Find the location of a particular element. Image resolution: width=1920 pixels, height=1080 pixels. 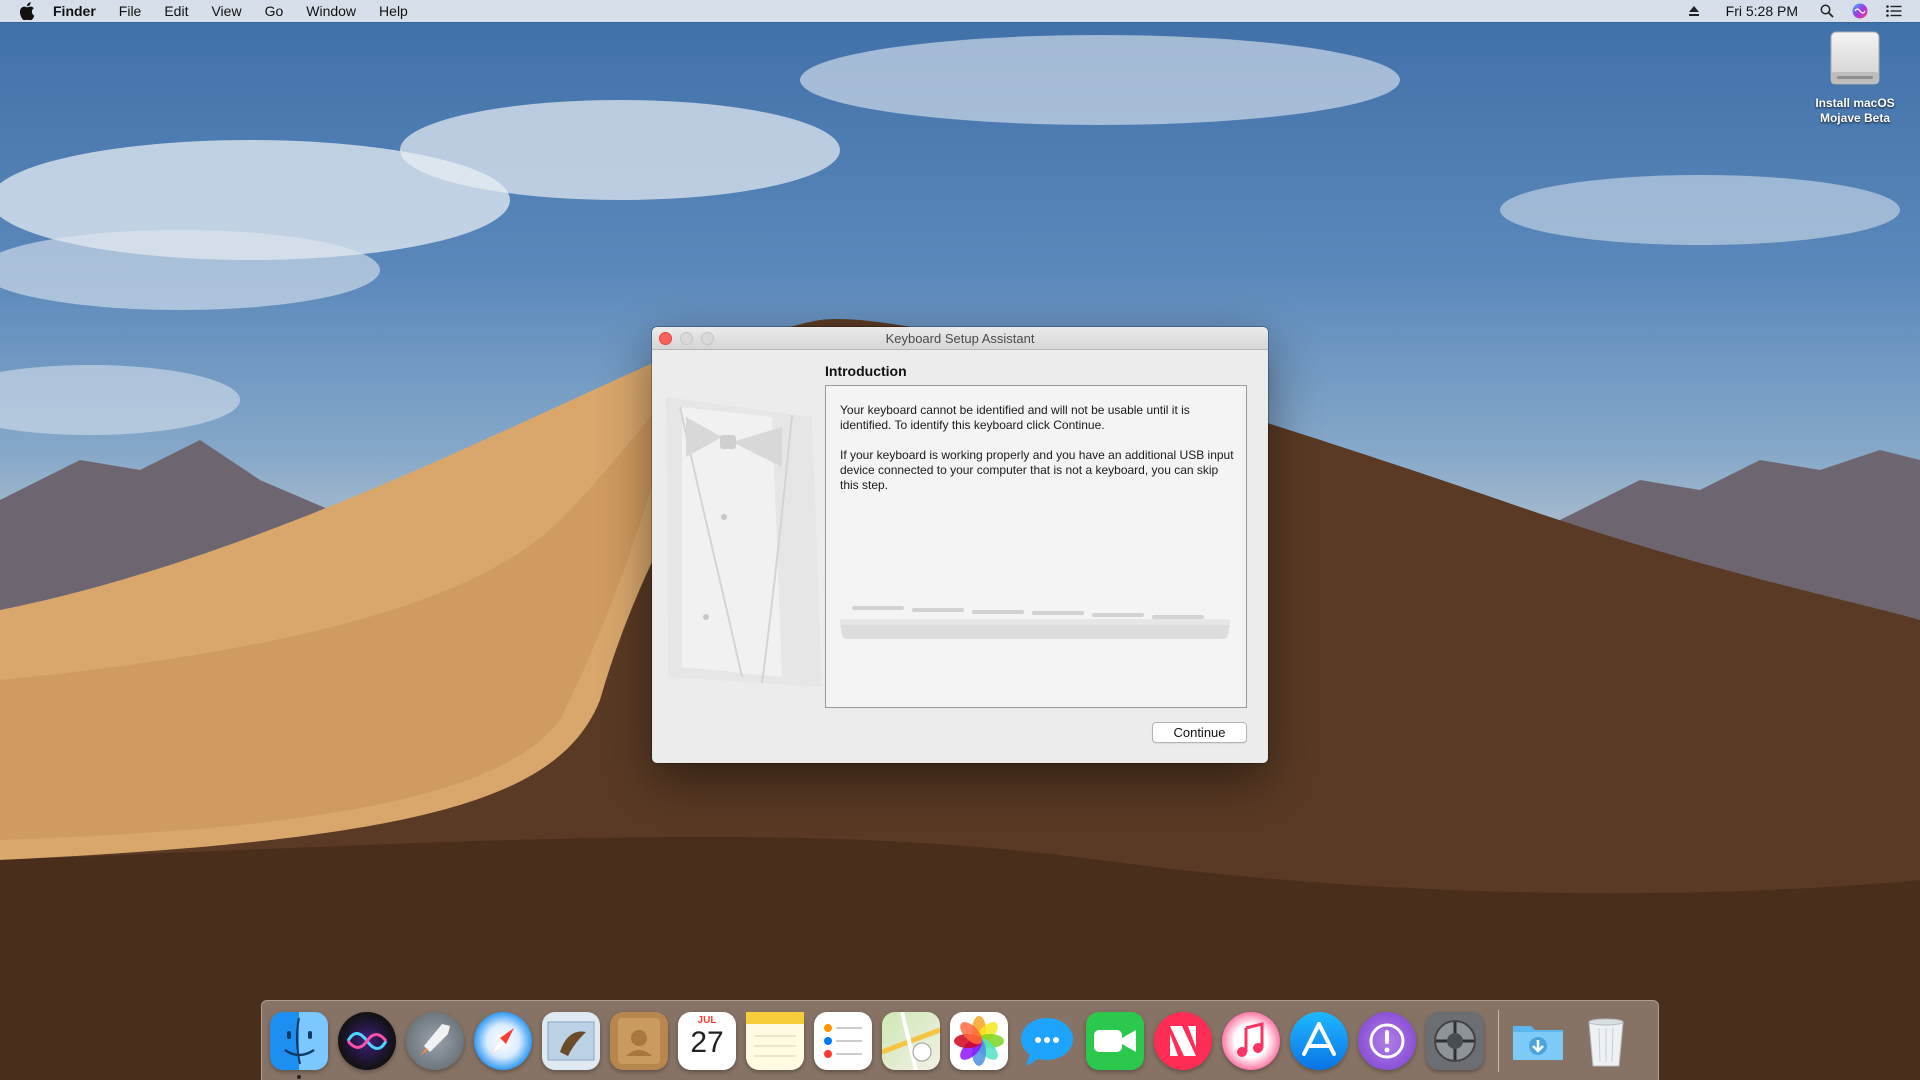

menu-window: Window is located at coordinates (331, 11).